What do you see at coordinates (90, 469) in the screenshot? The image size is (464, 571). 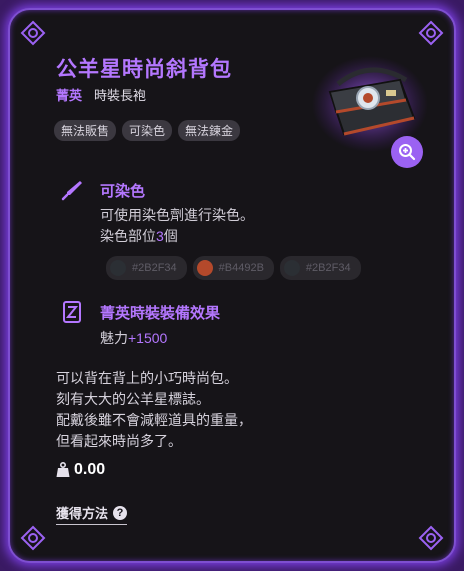 I see `weight-value: 0.00` at bounding box center [90, 469].